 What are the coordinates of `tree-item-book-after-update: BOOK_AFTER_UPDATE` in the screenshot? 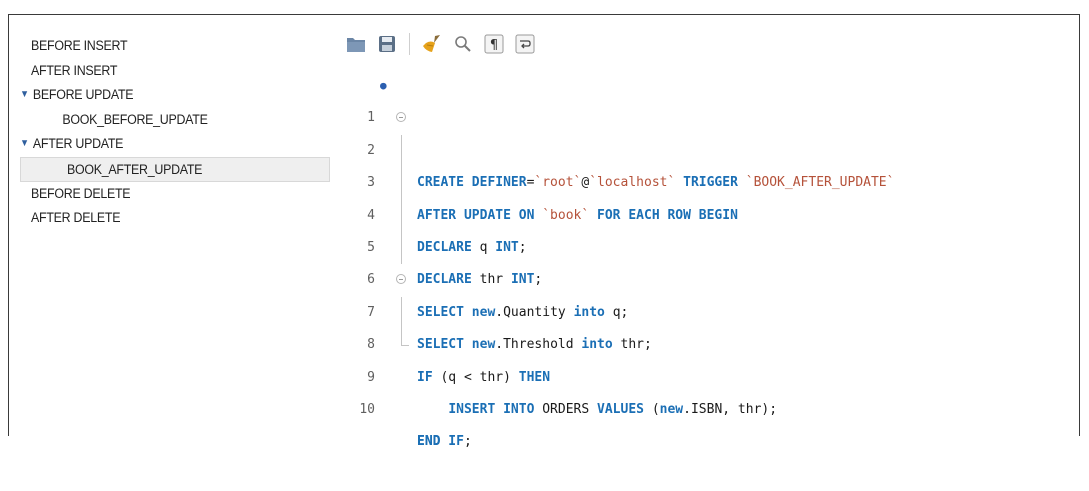 It's located at (175, 169).